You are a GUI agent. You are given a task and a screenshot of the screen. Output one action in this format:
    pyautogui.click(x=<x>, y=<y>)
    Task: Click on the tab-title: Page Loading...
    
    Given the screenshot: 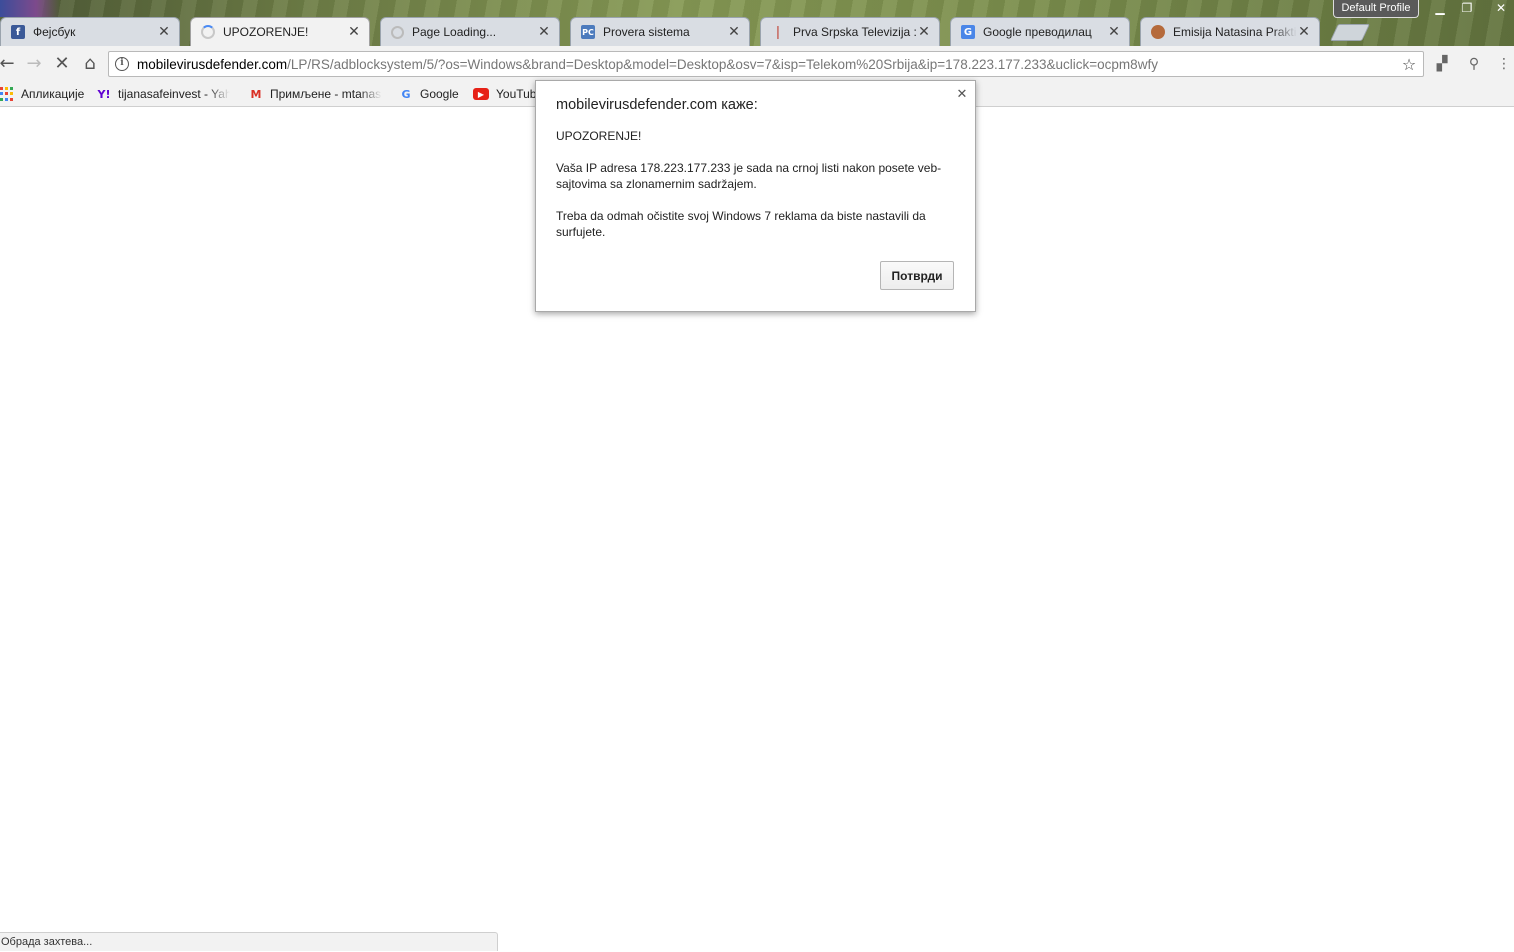 What is the action you would take?
    pyautogui.click(x=454, y=32)
    